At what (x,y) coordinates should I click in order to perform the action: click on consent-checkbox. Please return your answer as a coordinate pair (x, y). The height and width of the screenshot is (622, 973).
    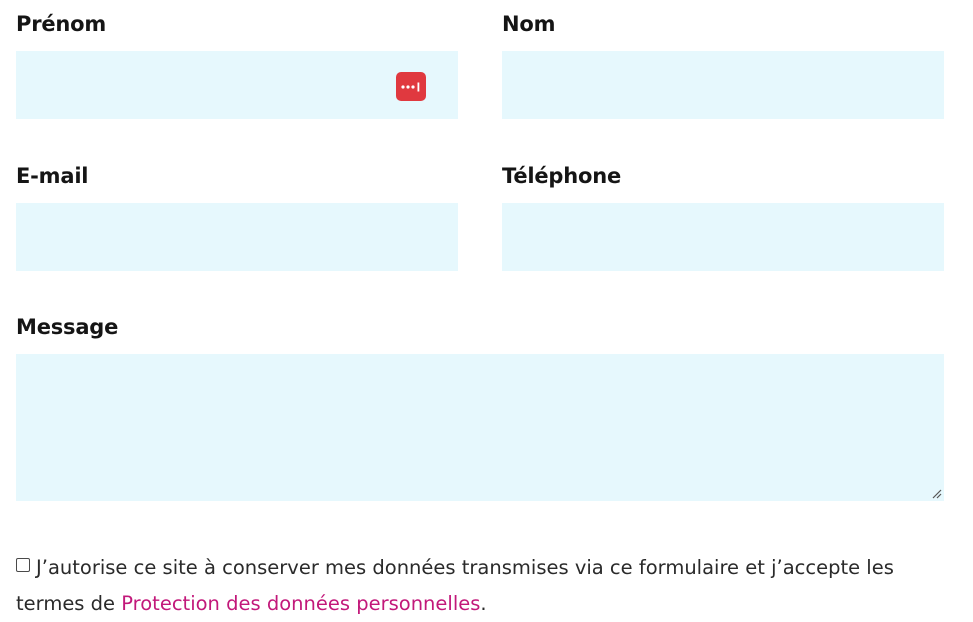
    Looking at the image, I should click on (23, 565).